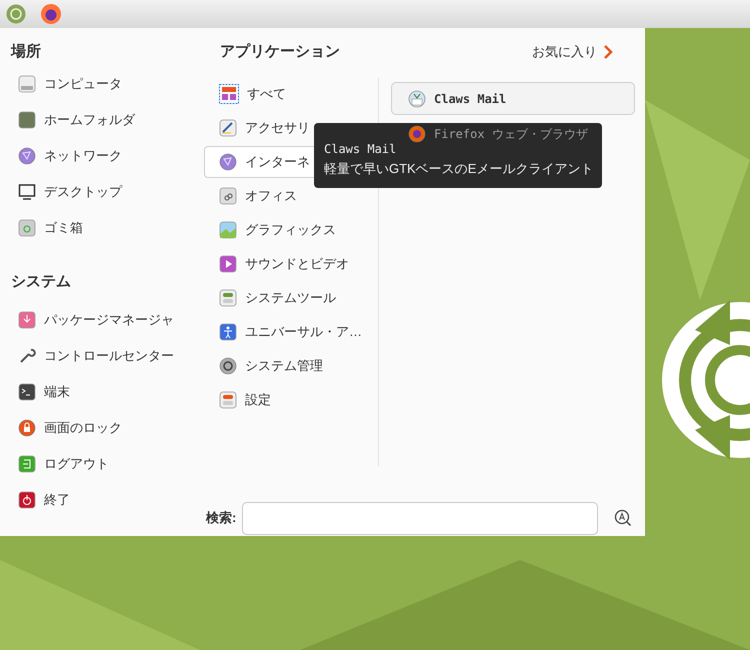 The width and height of the screenshot is (750, 650). What do you see at coordinates (228, 264) in the screenshot?
I see `play-icon` at bounding box center [228, 264].